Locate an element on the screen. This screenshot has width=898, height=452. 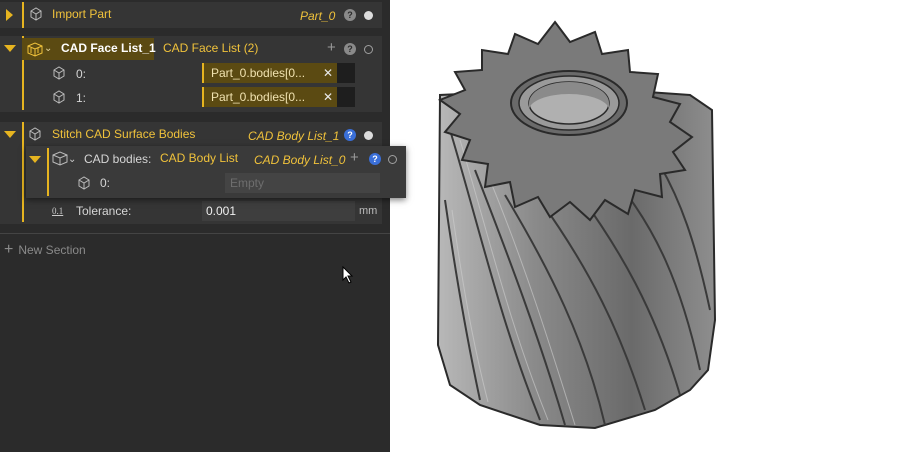
face-list-title: CAD Face List_1 is located at coordinates (108, 48).